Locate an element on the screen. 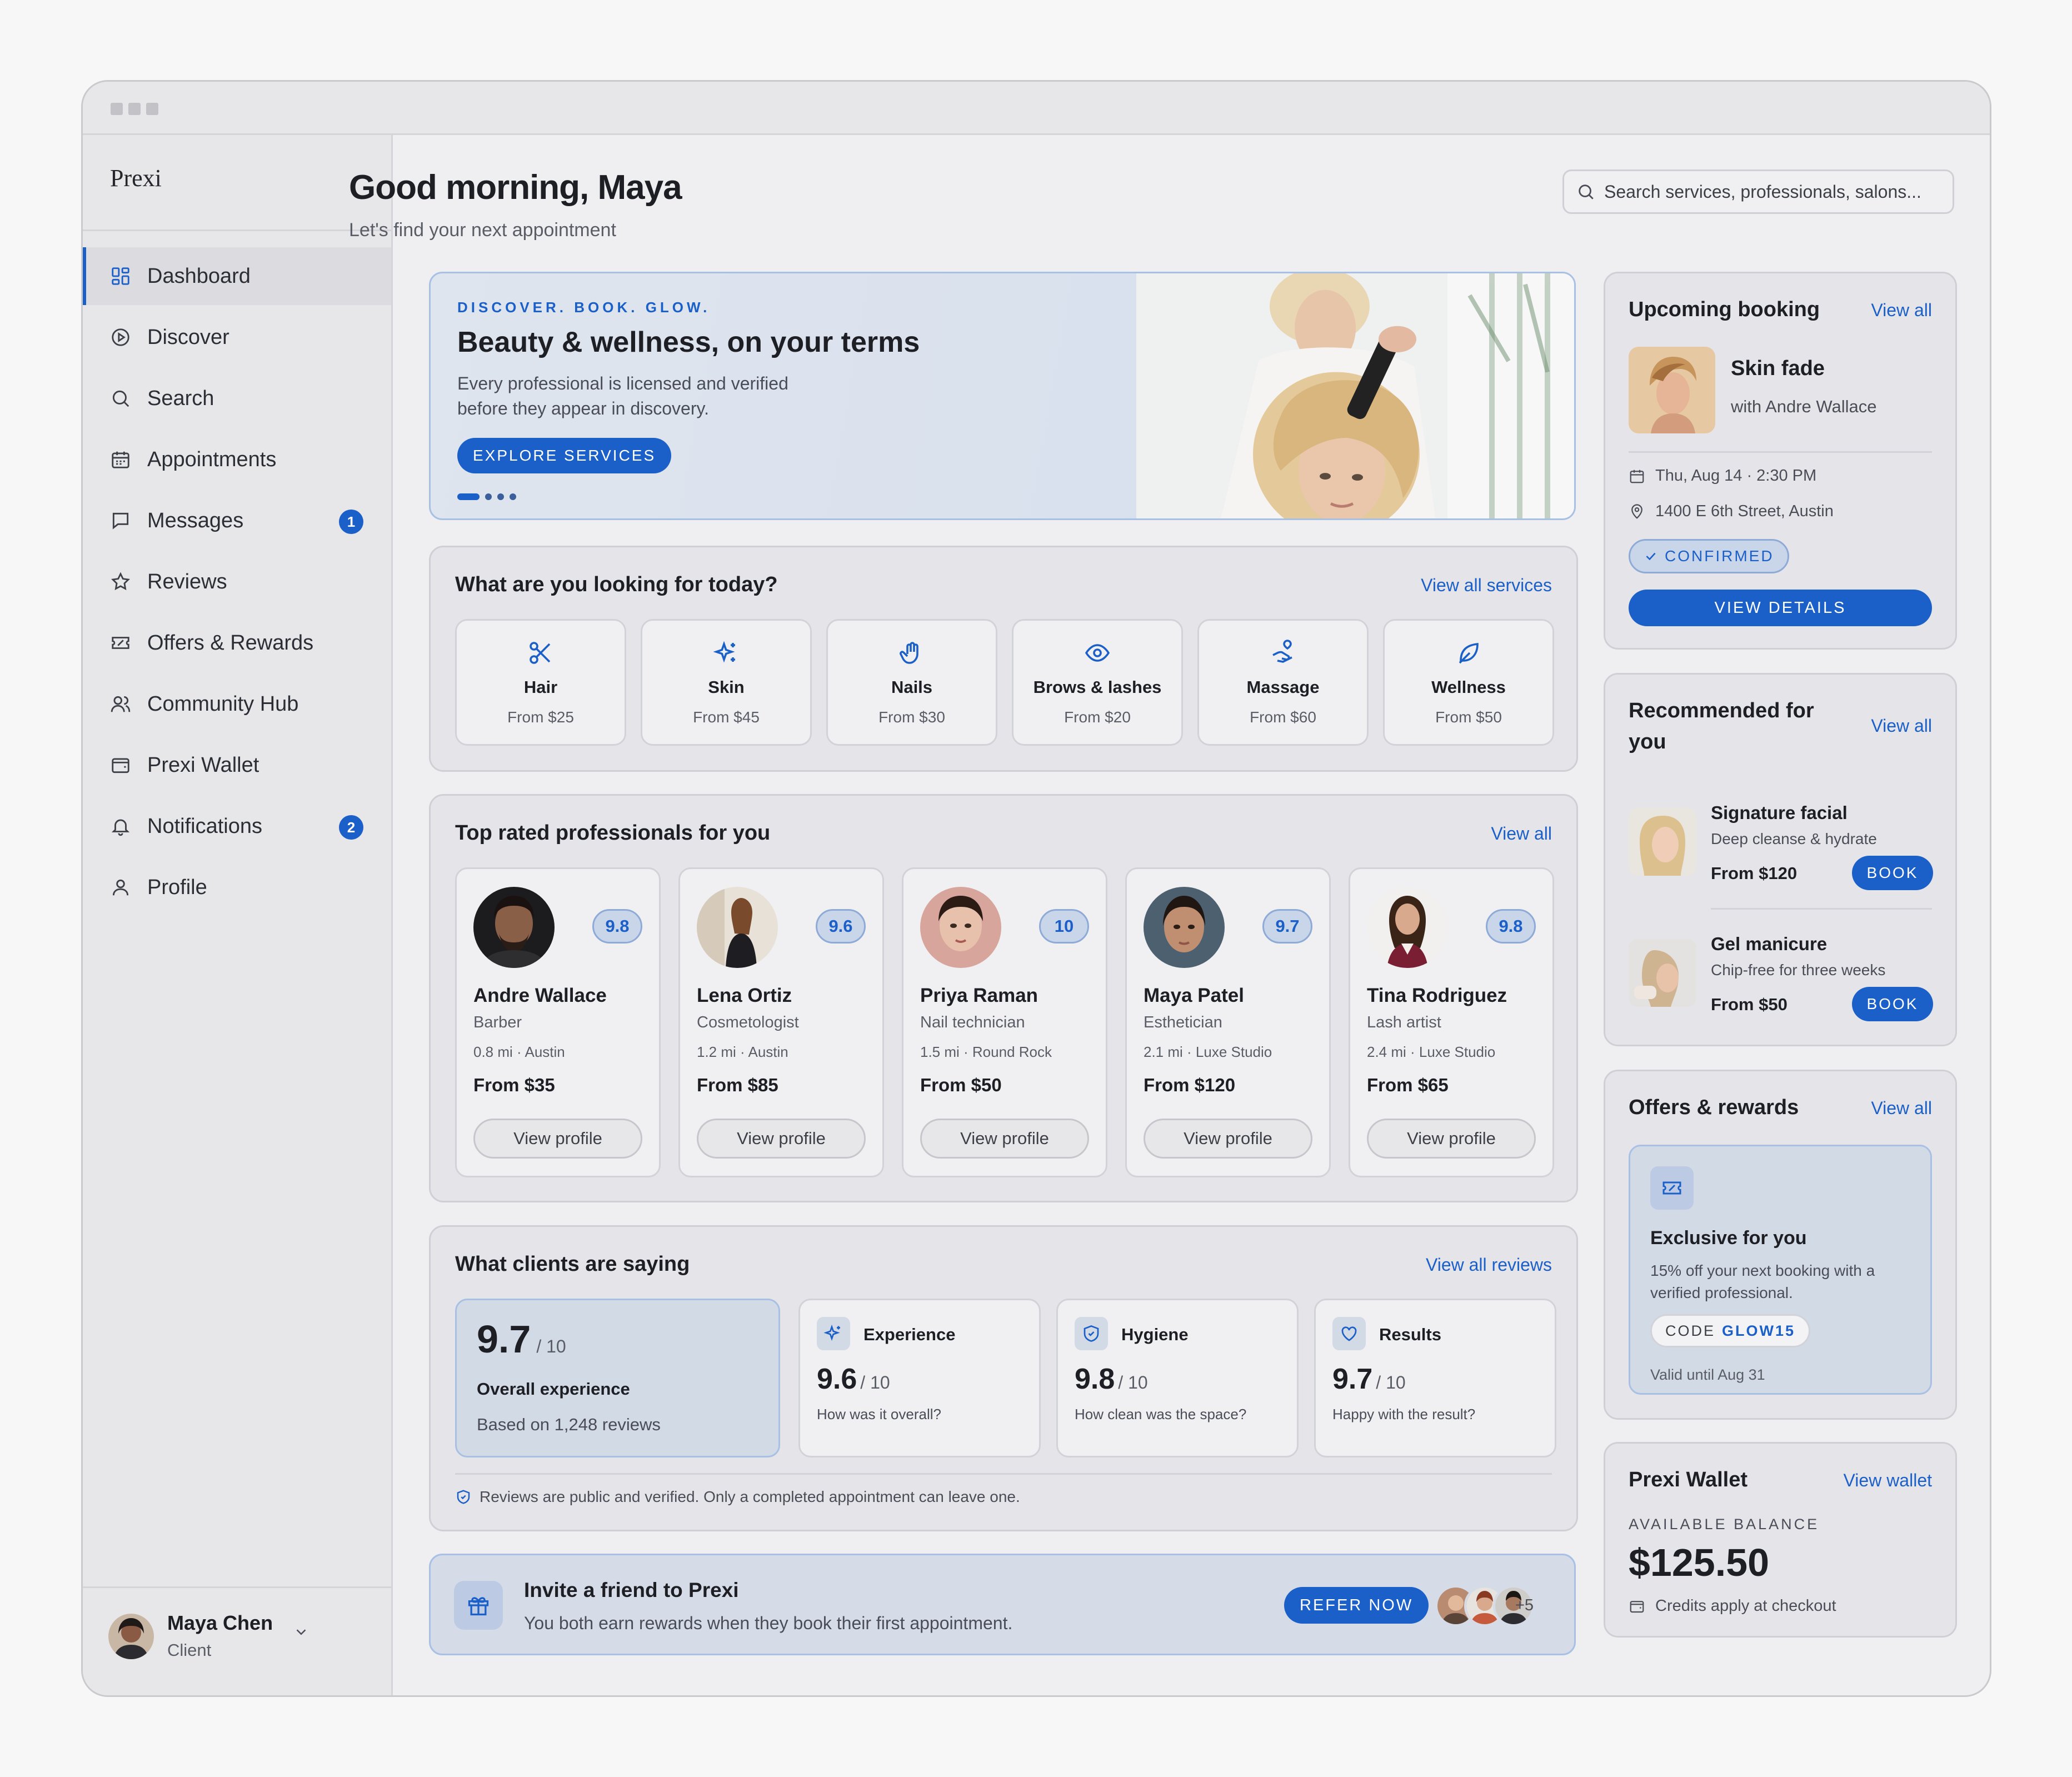 The width and height of the screenshot is (2072, 1777). sidebar-item-dashboard: Dashboard is located at coordinates (237, 276).